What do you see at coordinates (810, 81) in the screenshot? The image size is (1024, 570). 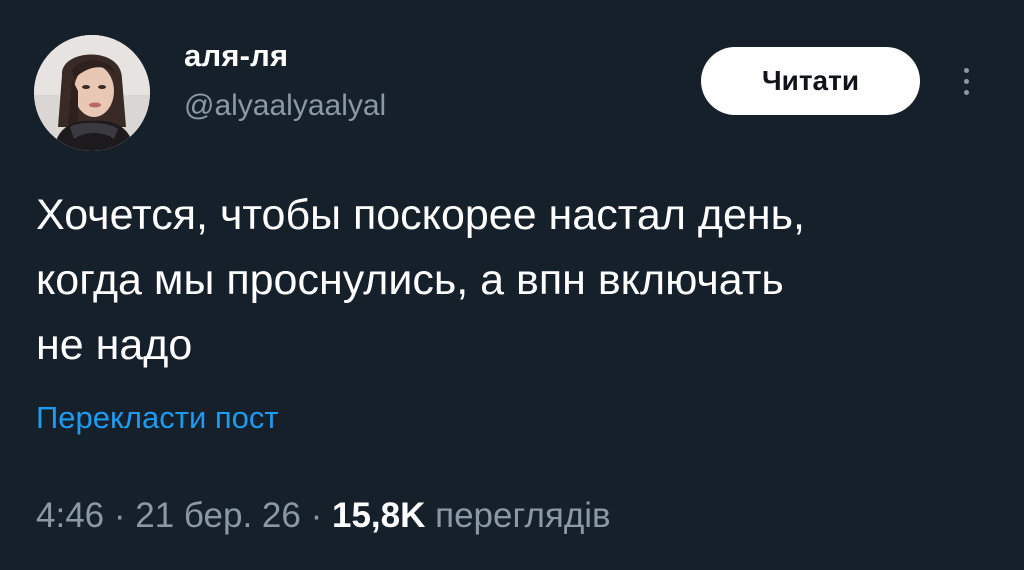 I see `follow-button: Читати` at bounding box center [810, 81].